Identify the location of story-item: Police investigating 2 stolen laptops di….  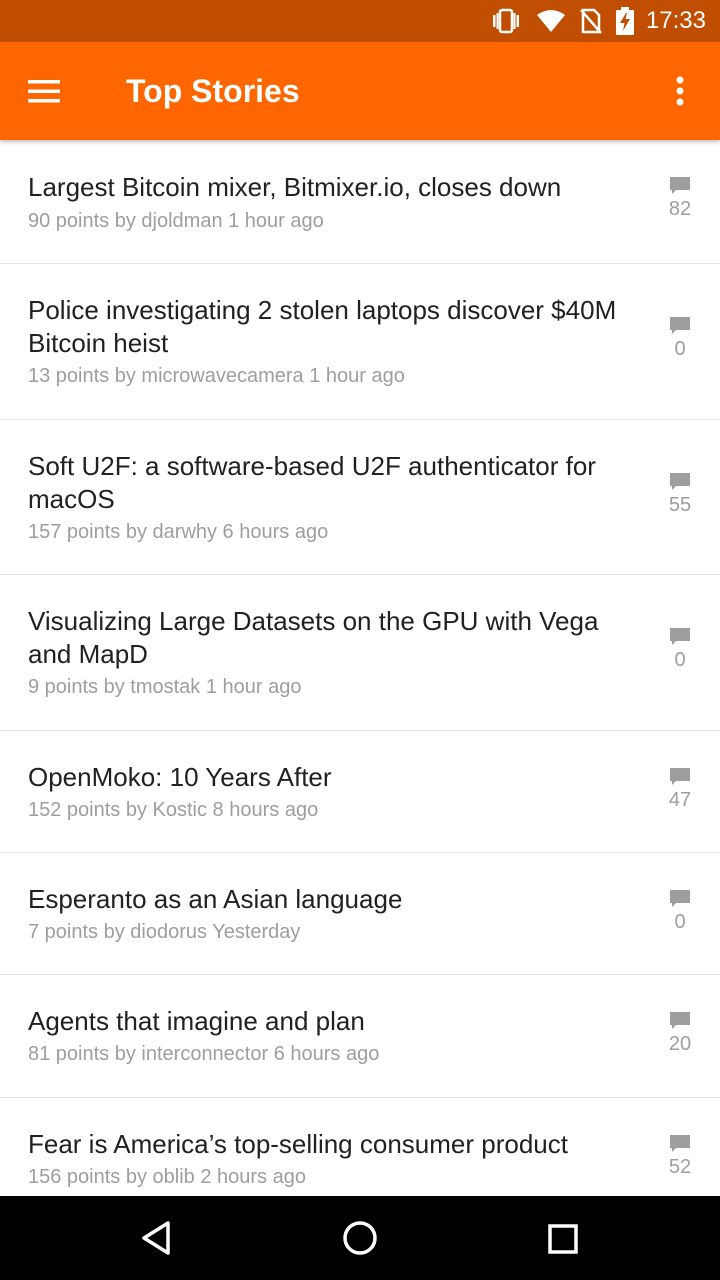
(360, 342).